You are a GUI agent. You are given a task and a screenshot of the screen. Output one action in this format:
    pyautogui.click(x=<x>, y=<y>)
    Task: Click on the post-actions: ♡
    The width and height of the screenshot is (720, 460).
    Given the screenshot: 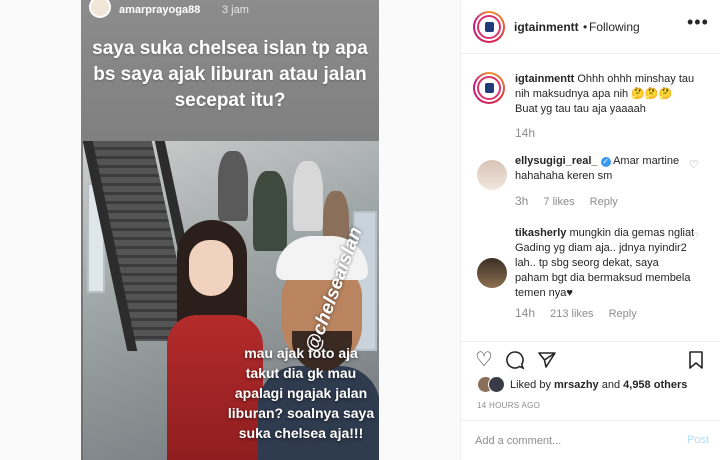 What is the action you would take?
    pyautogui.click(x=590, y=360)
    